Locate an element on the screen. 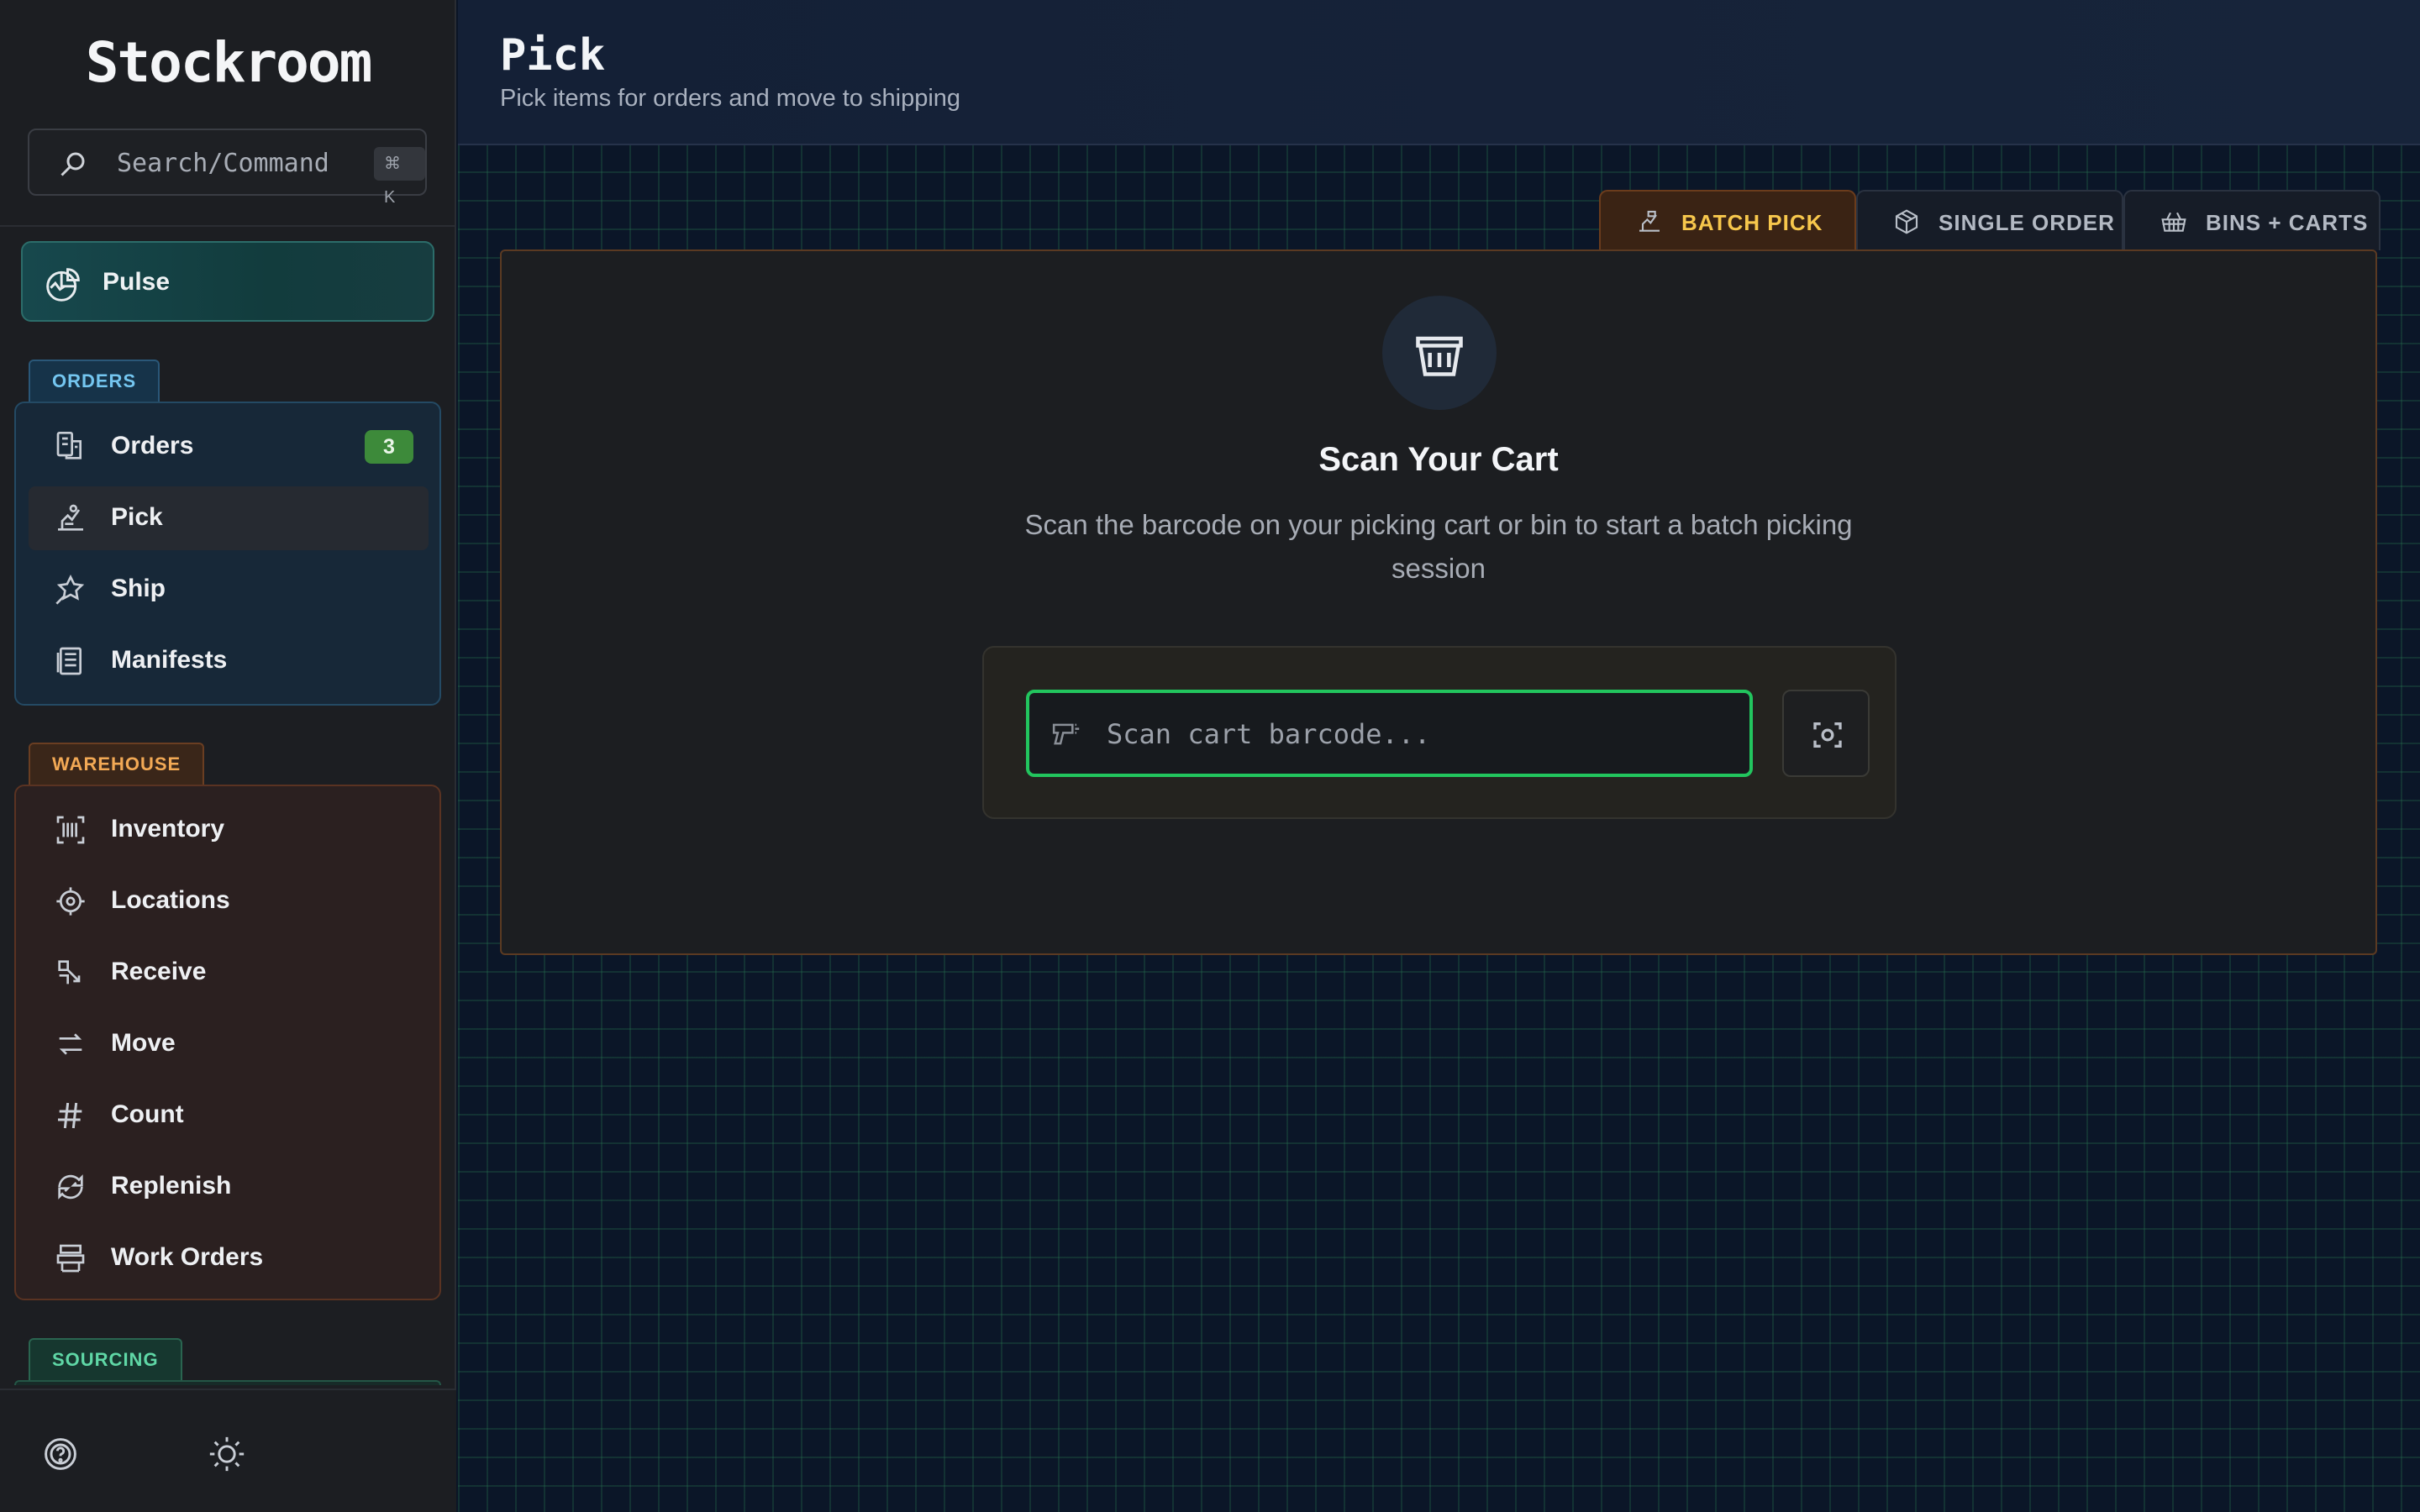  sidebar-item-label: Ship is located at coordinates (138, 588).